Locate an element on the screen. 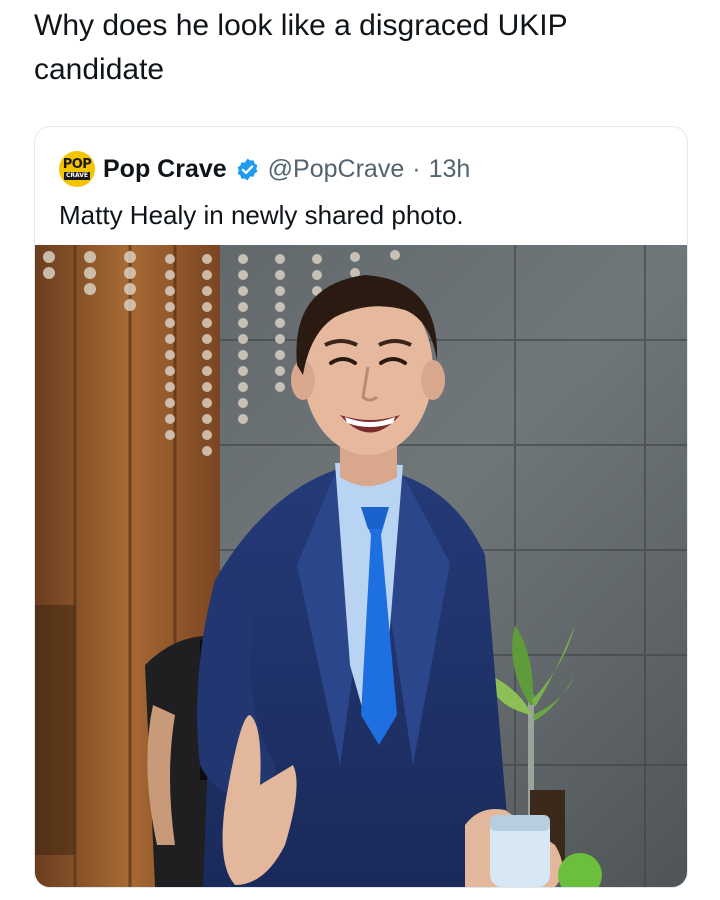 Image resolution: width=720 pixels, height=900 pixels. avatar-logo-subtext: CRAVE is located at coordinates (76, 176).